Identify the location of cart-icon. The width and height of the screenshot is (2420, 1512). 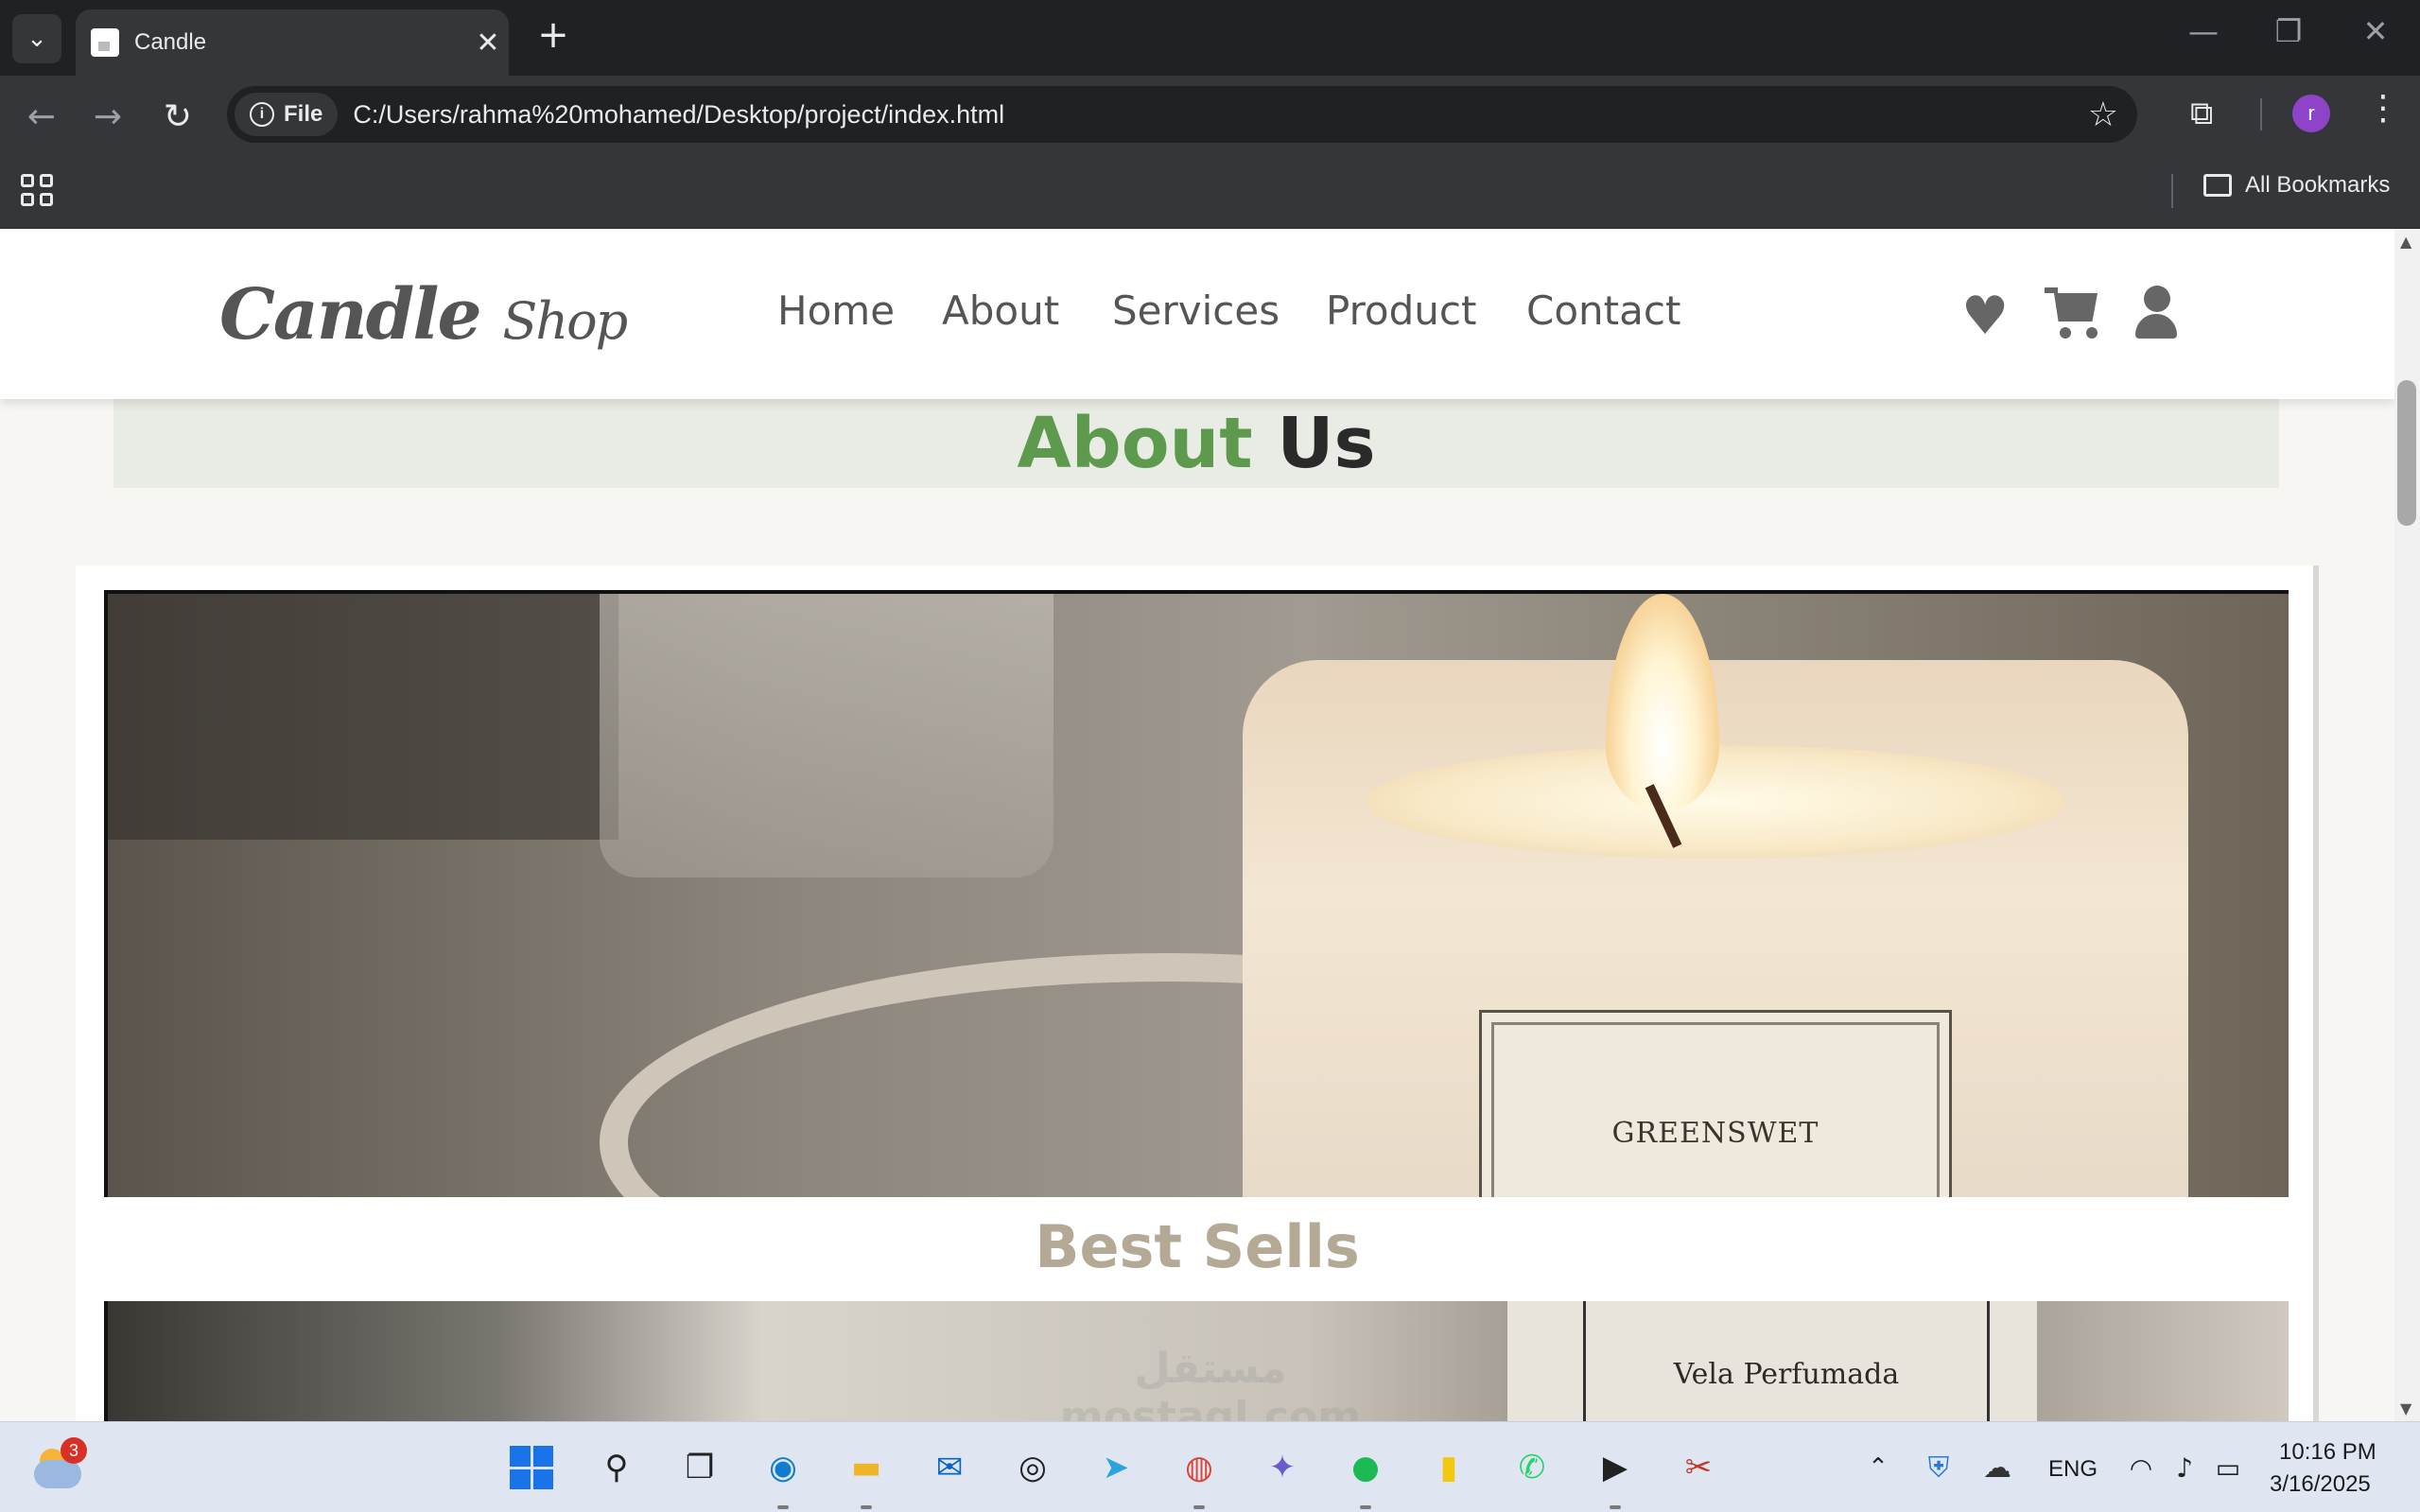
(2073, 312).